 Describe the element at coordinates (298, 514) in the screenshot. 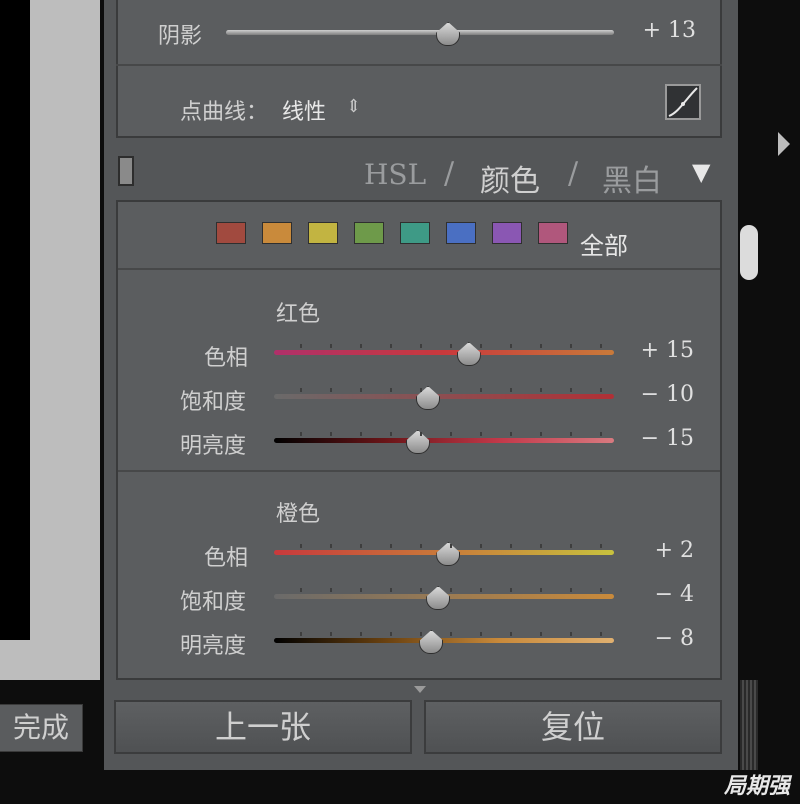

I see `orange-group-title: 橙色` at that location.